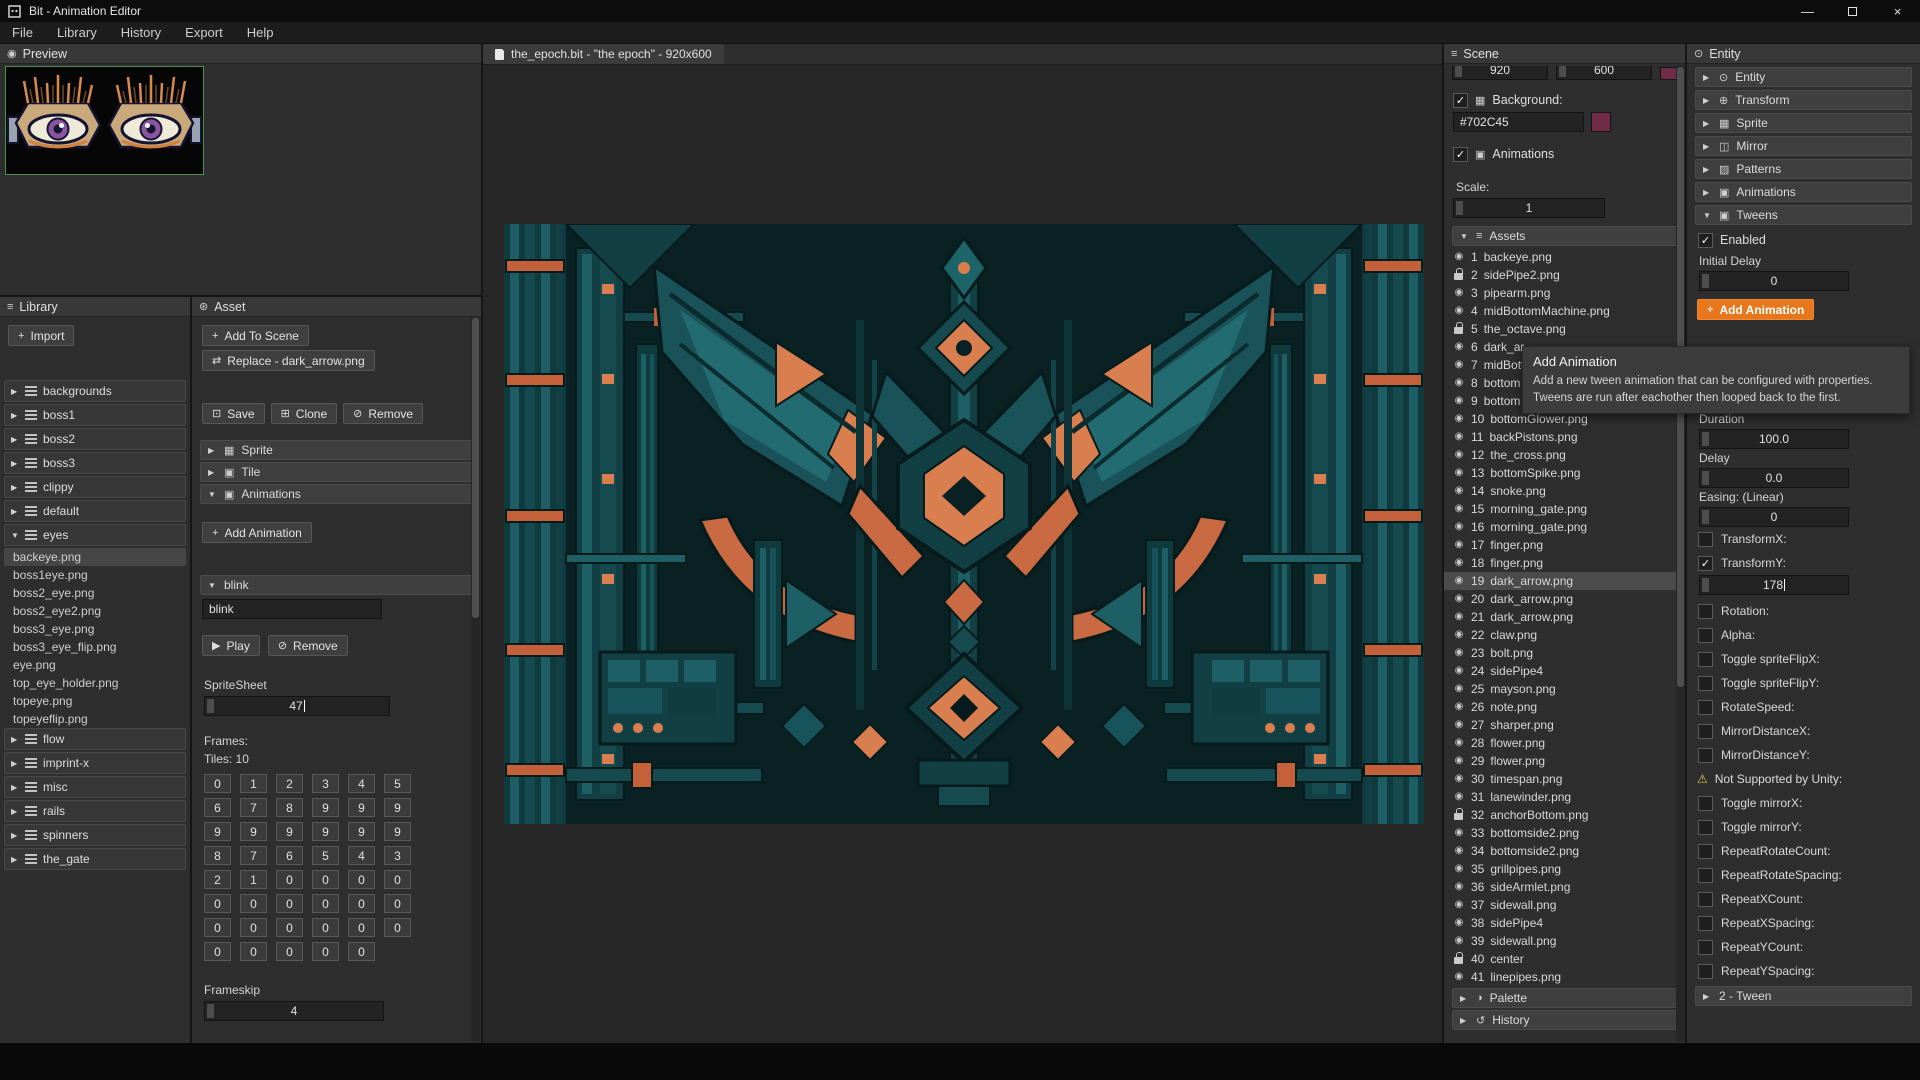  What do you see at coordinates (95, 859) in the screenshot?
I see `library-tree-item: ▶ the_gate` at bounding box center [95, 859].